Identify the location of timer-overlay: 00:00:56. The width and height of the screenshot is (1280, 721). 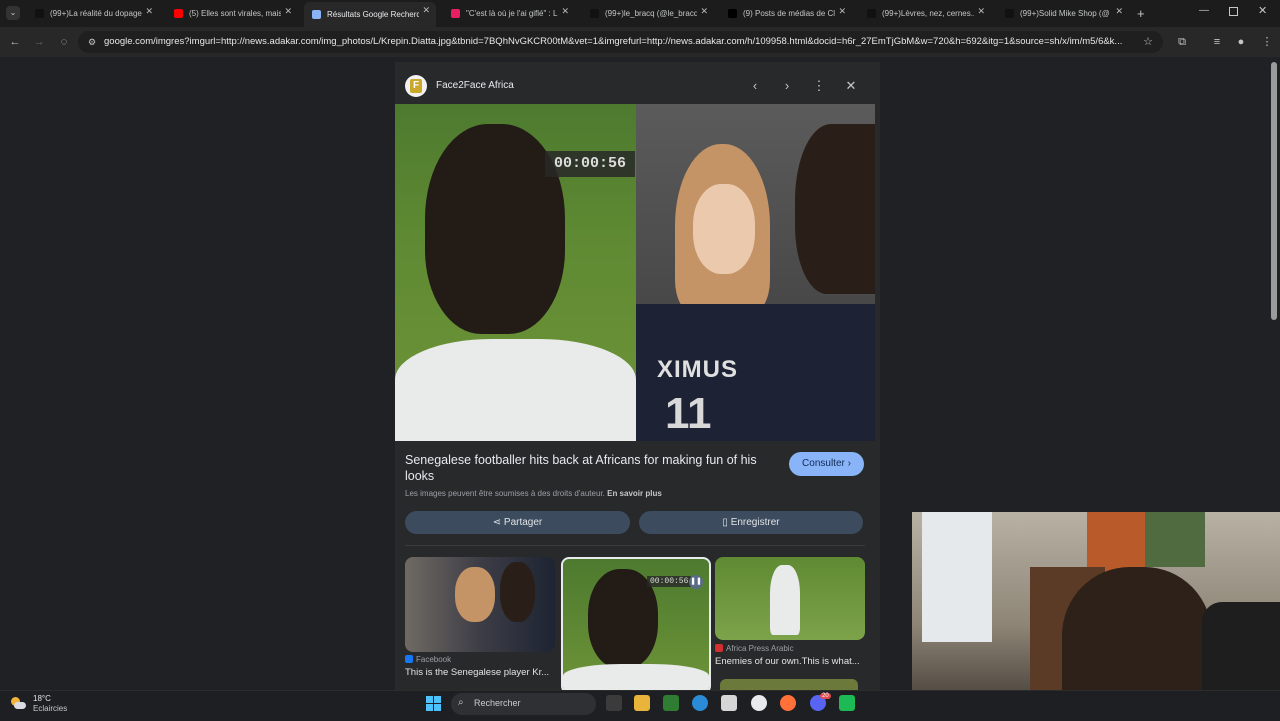
(590, 164).